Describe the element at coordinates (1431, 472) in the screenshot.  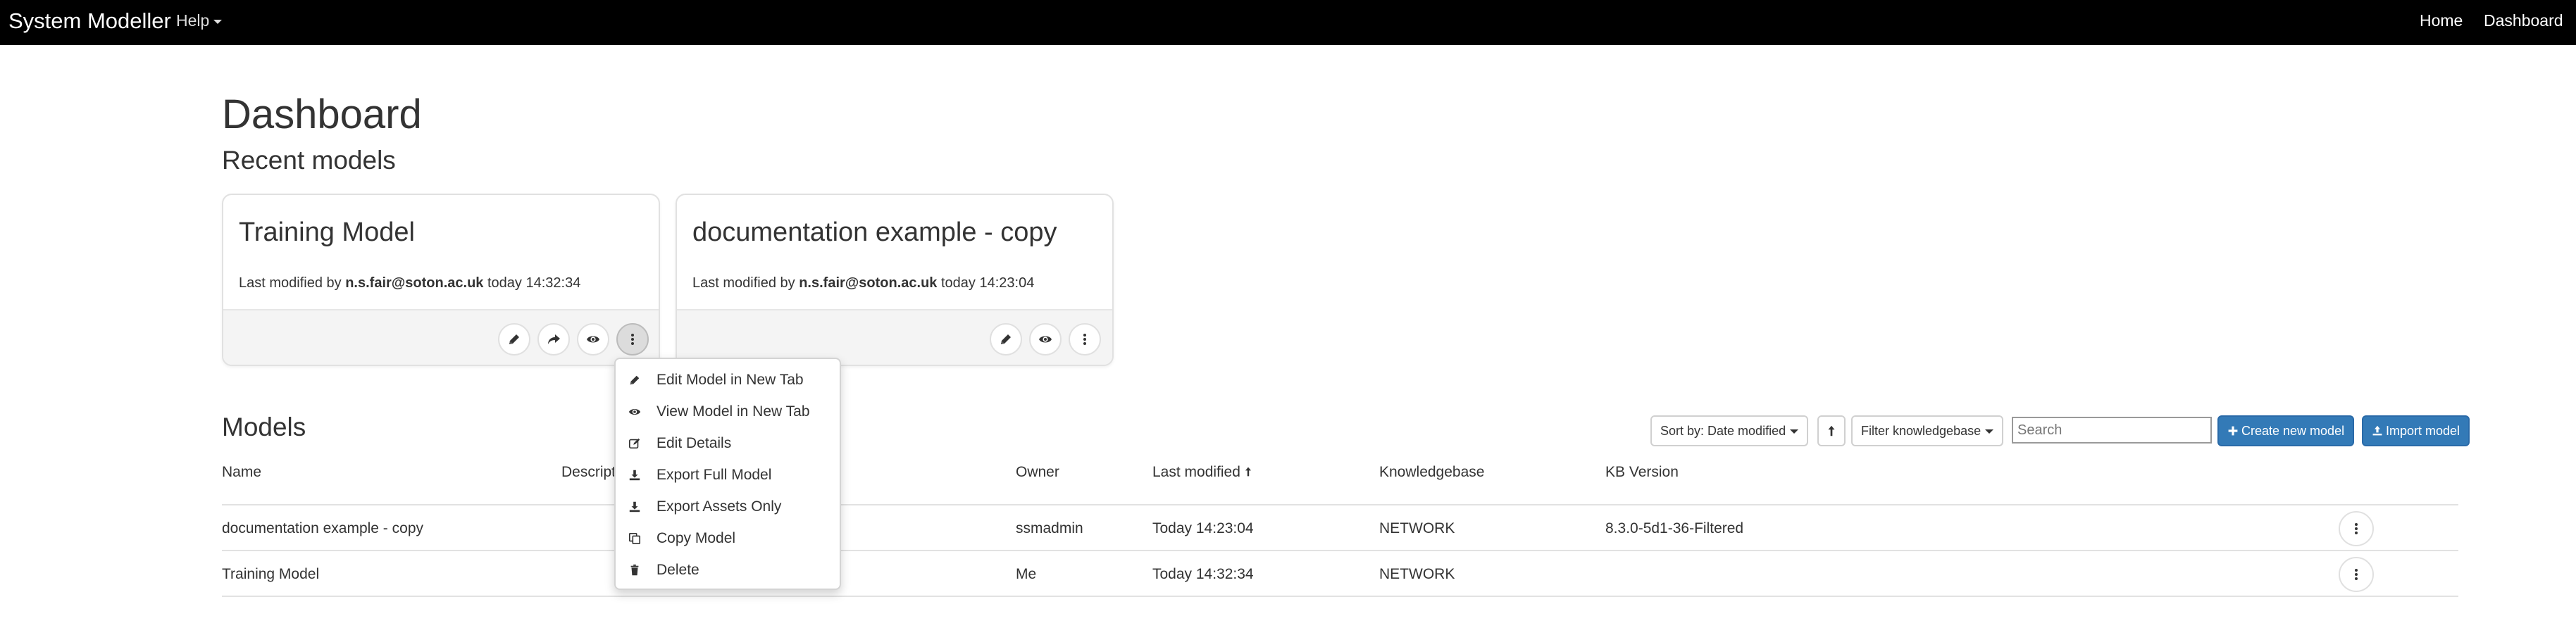
I see `column-header-knowledgebase: Knowledgebase` at that location.